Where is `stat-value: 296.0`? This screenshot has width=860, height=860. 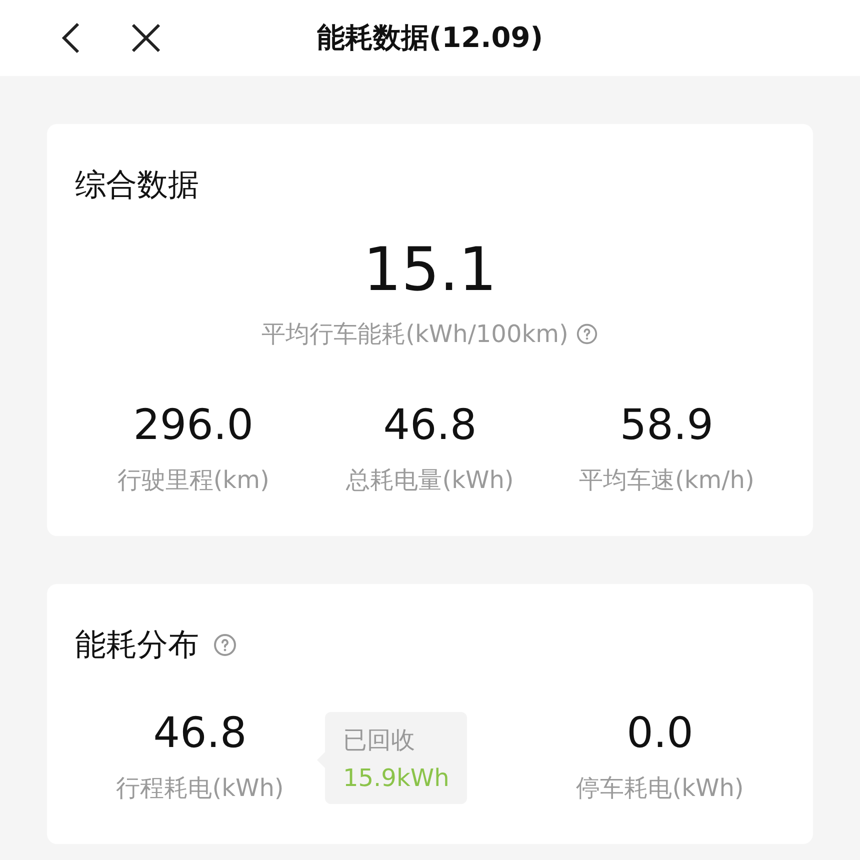 stat-value: 296.0 is located at coordinates (193, 425).